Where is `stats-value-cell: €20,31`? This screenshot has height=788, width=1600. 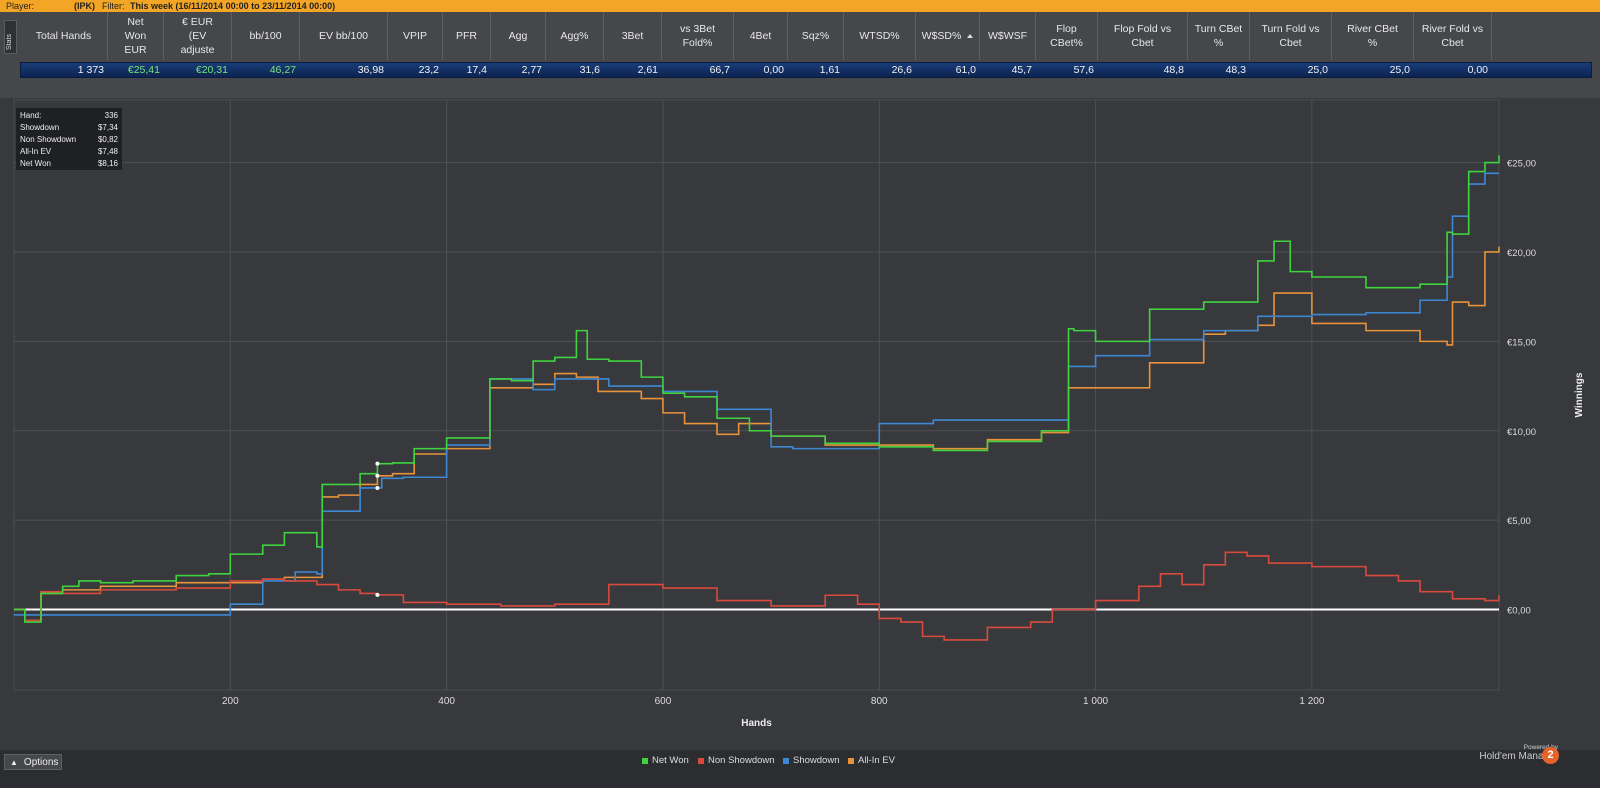 stats-value-cell: €20,31 is located at coordinates (211, 70).